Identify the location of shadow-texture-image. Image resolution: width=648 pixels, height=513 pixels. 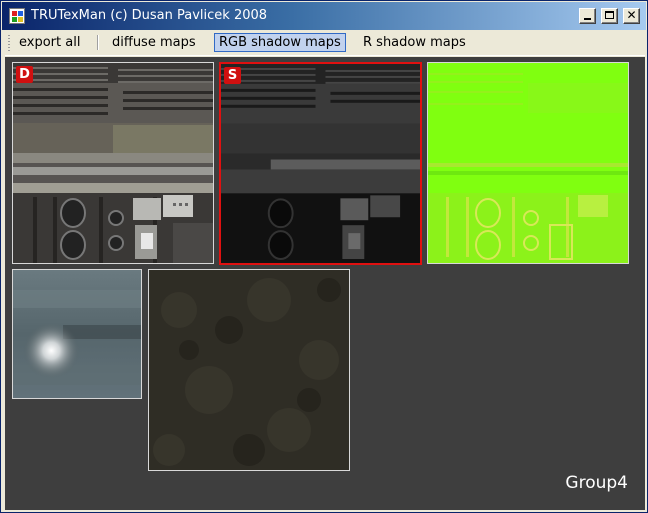
(320, 163).